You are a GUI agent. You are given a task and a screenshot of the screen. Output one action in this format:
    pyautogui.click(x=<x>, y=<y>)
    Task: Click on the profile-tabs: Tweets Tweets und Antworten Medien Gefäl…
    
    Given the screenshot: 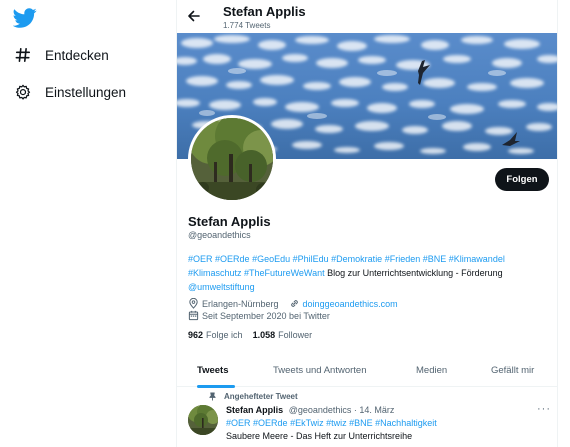 What is the action you would take?
    pyautogui.click(x=367, y=370)
    